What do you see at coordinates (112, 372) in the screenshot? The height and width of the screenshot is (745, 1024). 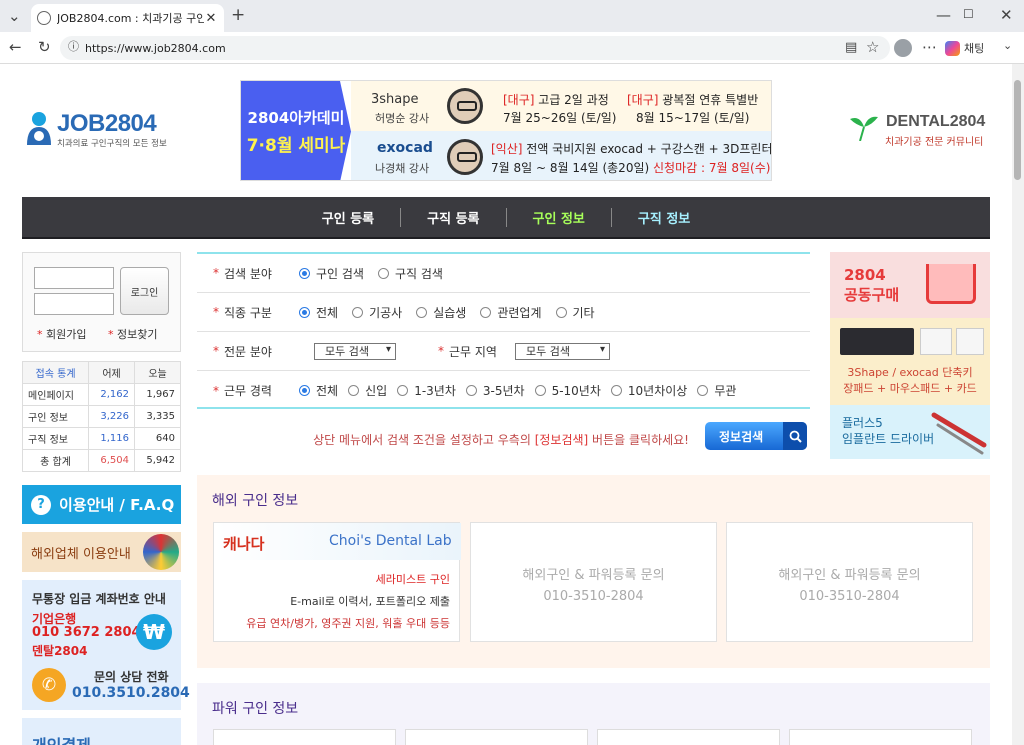 I see `stats-header: 어제` at bounding box center [112, 372].